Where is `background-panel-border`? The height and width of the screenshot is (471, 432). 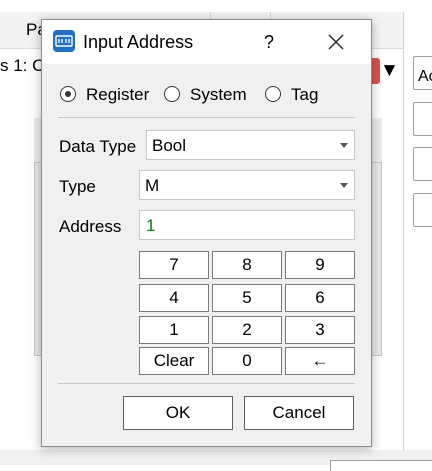 background-panel-border is located at coordinates (403, 232).